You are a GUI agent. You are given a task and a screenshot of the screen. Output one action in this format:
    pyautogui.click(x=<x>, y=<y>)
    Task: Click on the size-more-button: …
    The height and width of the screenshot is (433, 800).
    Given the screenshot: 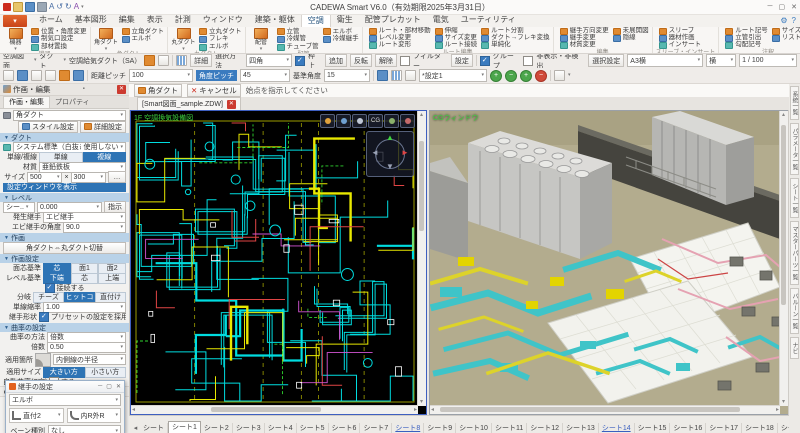 What is the action you would take?
    pyautogui.click(x=117, y=177)
    